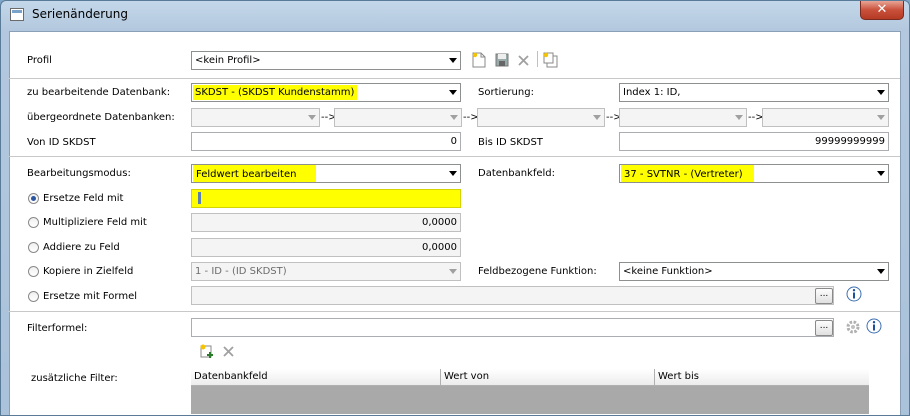 Image resolution: width=910 pixels, height=416 pixels. Describe the element at coordinates (61, 142) in the screenshot. I see `von-id-label: Von ID SKDST` at that location.